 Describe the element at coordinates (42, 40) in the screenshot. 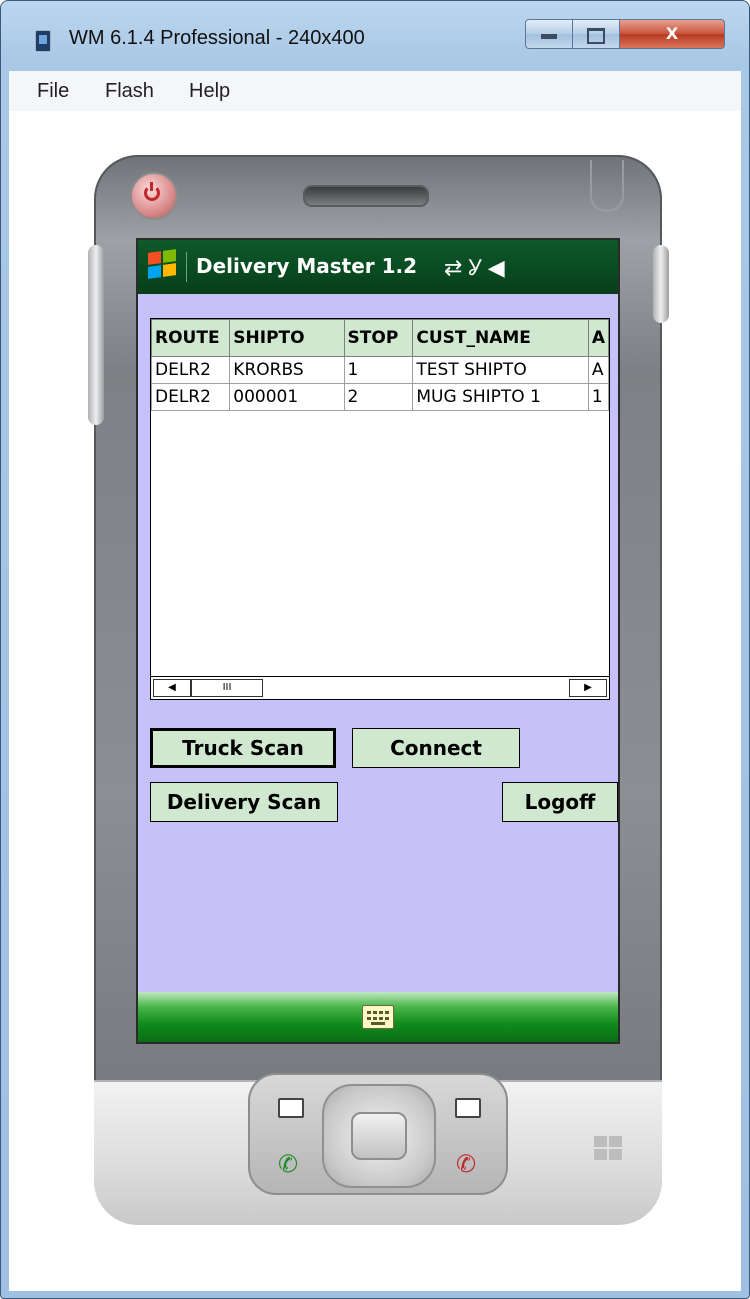

I see `device-emulator-icon` at that location.